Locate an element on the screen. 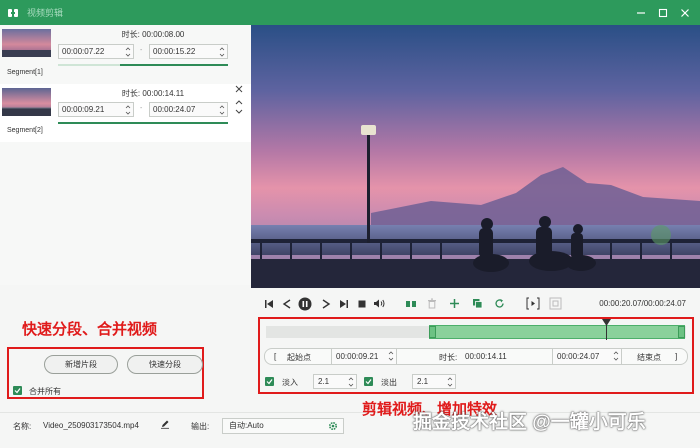  trim-start-input: 00:00:09.21 is located at coordinates (364, 356).